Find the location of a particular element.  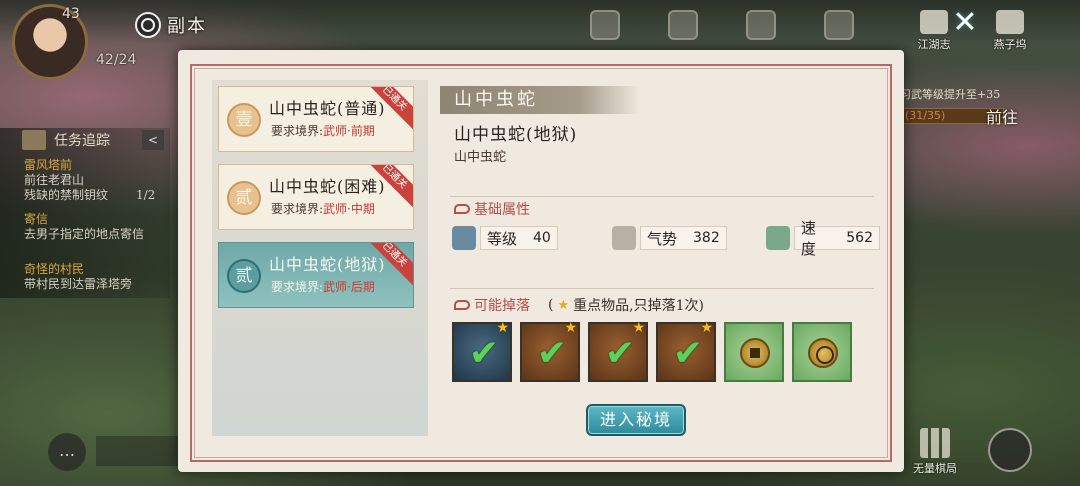

stat-value: 40 is located at coordinates (542, 238).